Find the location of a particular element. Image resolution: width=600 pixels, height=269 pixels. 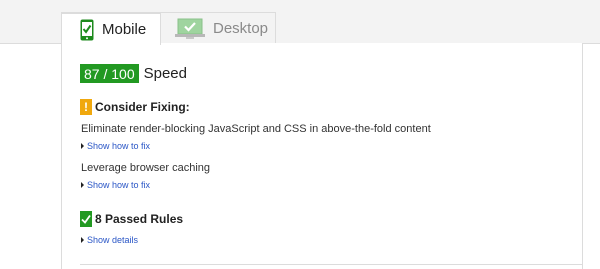

panel-divider is located at coordinates (331, 264).